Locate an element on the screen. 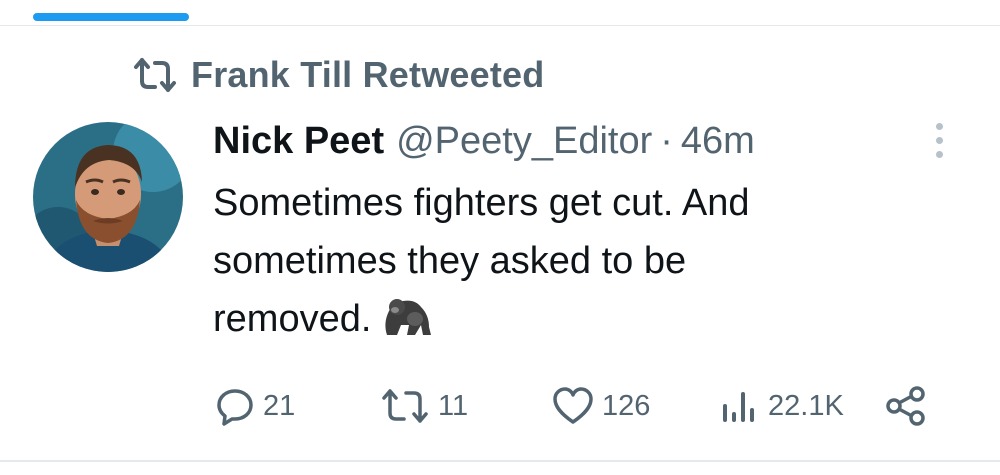 This screenshot has height=475, width=1000. like-icon is located at coordinates (573, 405).